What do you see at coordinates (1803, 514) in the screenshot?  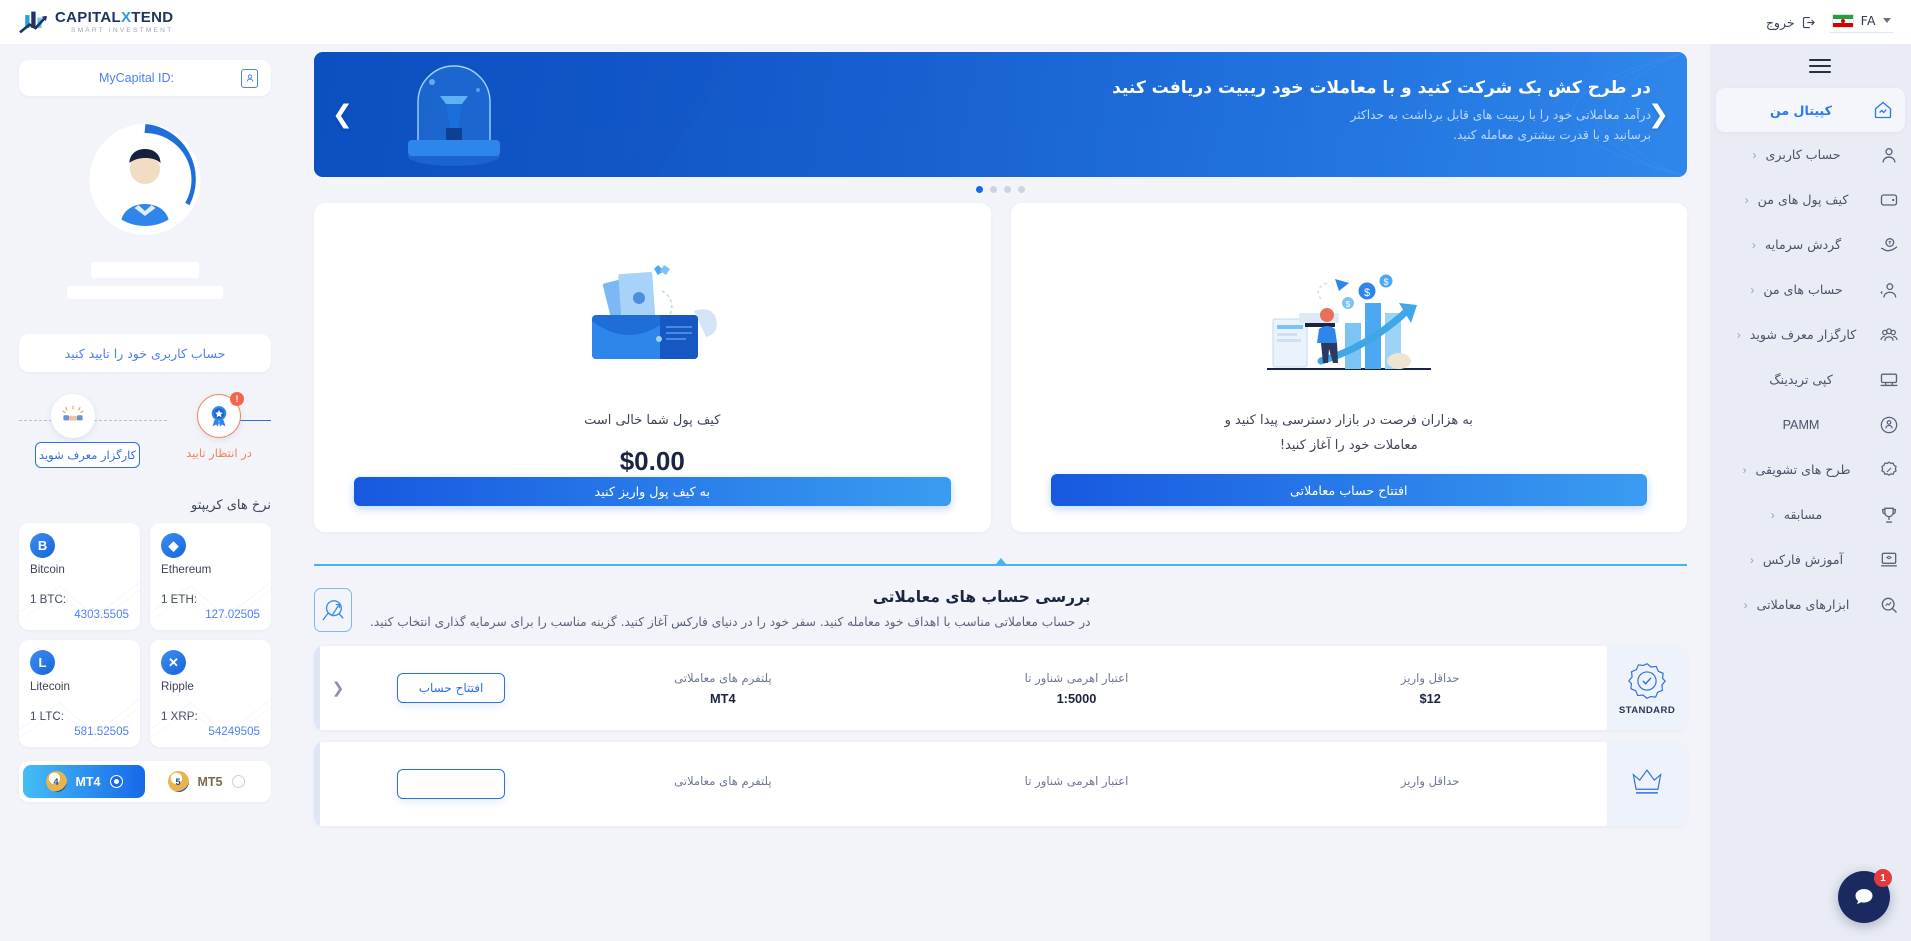 I see `sidebar-label: مسابقه` at bounding box center [1803, 514].